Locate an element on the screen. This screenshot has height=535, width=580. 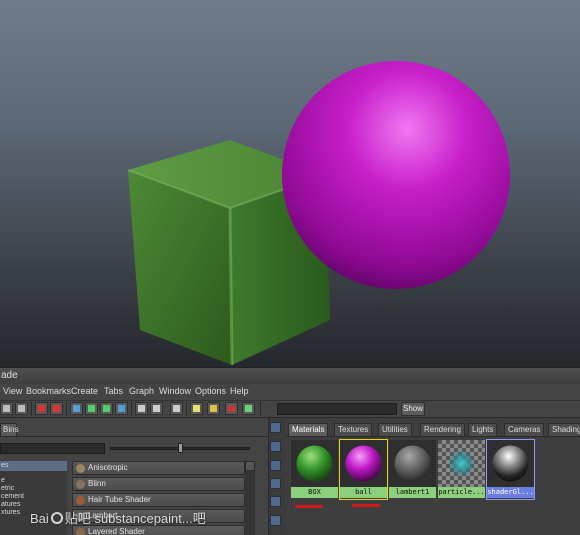
material-label: ball is located at coordinates (363, 492).